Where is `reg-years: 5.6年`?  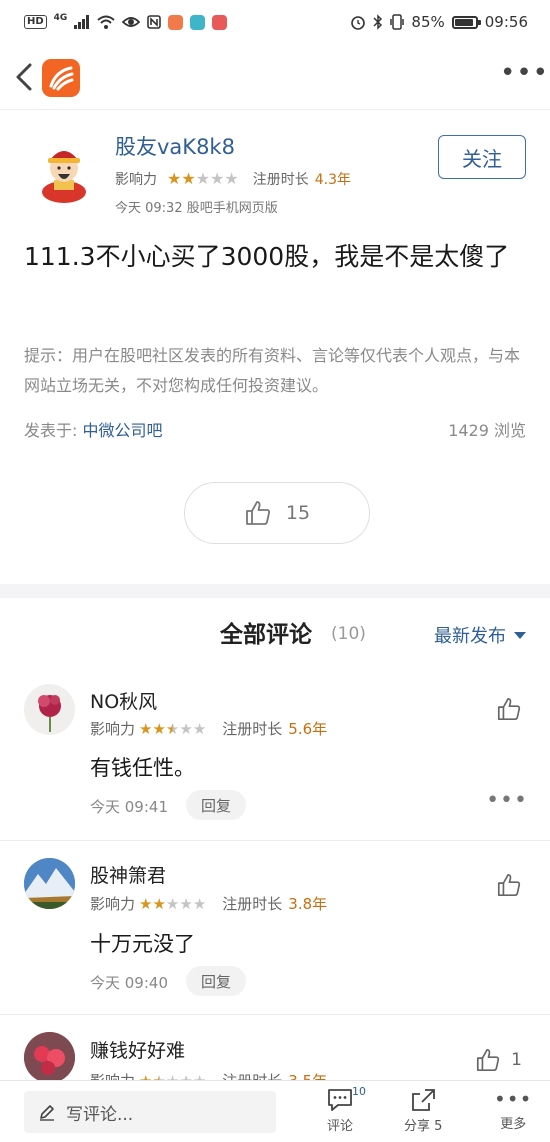 reg-years: 5.6年 is located at coordinates (308, 729).